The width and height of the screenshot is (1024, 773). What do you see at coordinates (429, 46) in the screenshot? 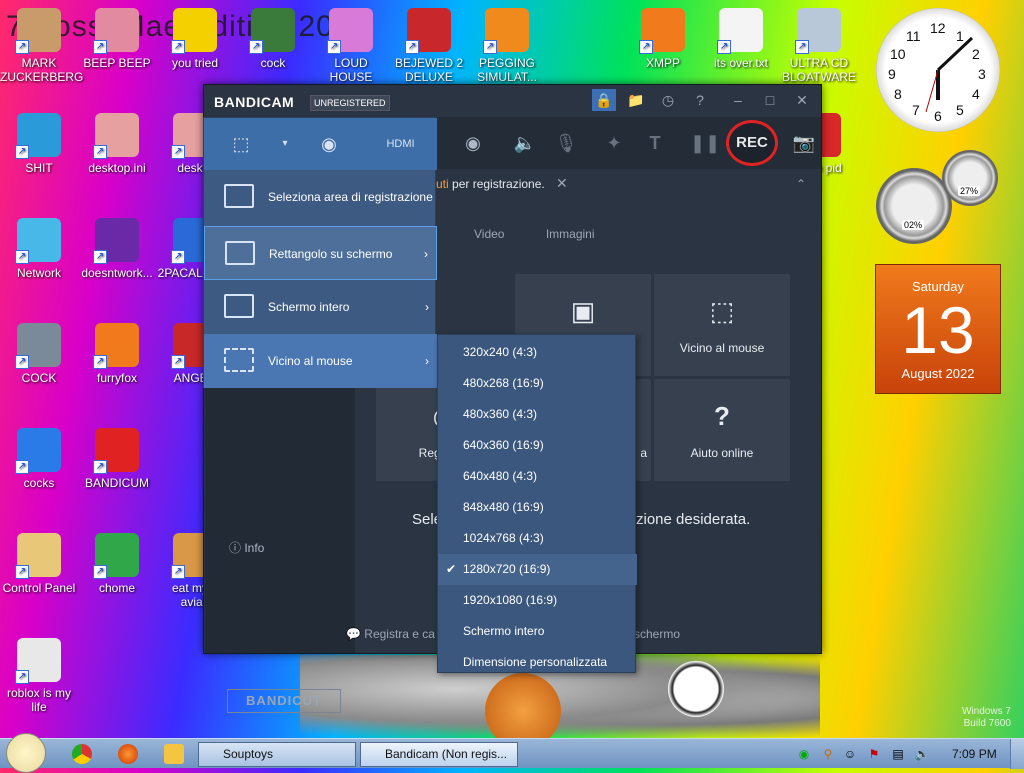
I see `desktop-icon: ↗ BEJEWED 2 DELUXE` at bounding box center [429, 46].